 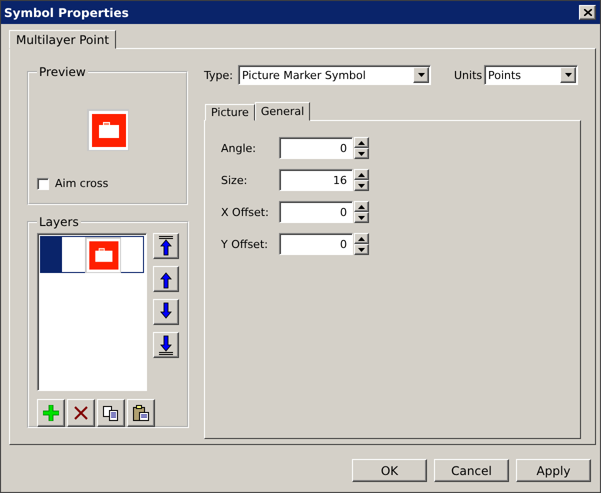 What do you see at coordinates (166, 312) in the screenshot?
I see `move-down-button` at bounding box center [166, 312].